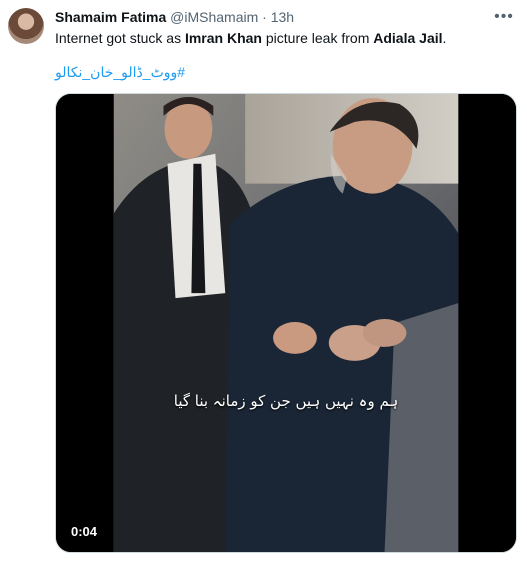 This screenshot has height=561, width=527. What do you see at coordinates (120, 72) in the screenshot?
I see `hashtag-link: #ووٹ_ڈالو_خان_نکالو` at bounding box center [120, 72].